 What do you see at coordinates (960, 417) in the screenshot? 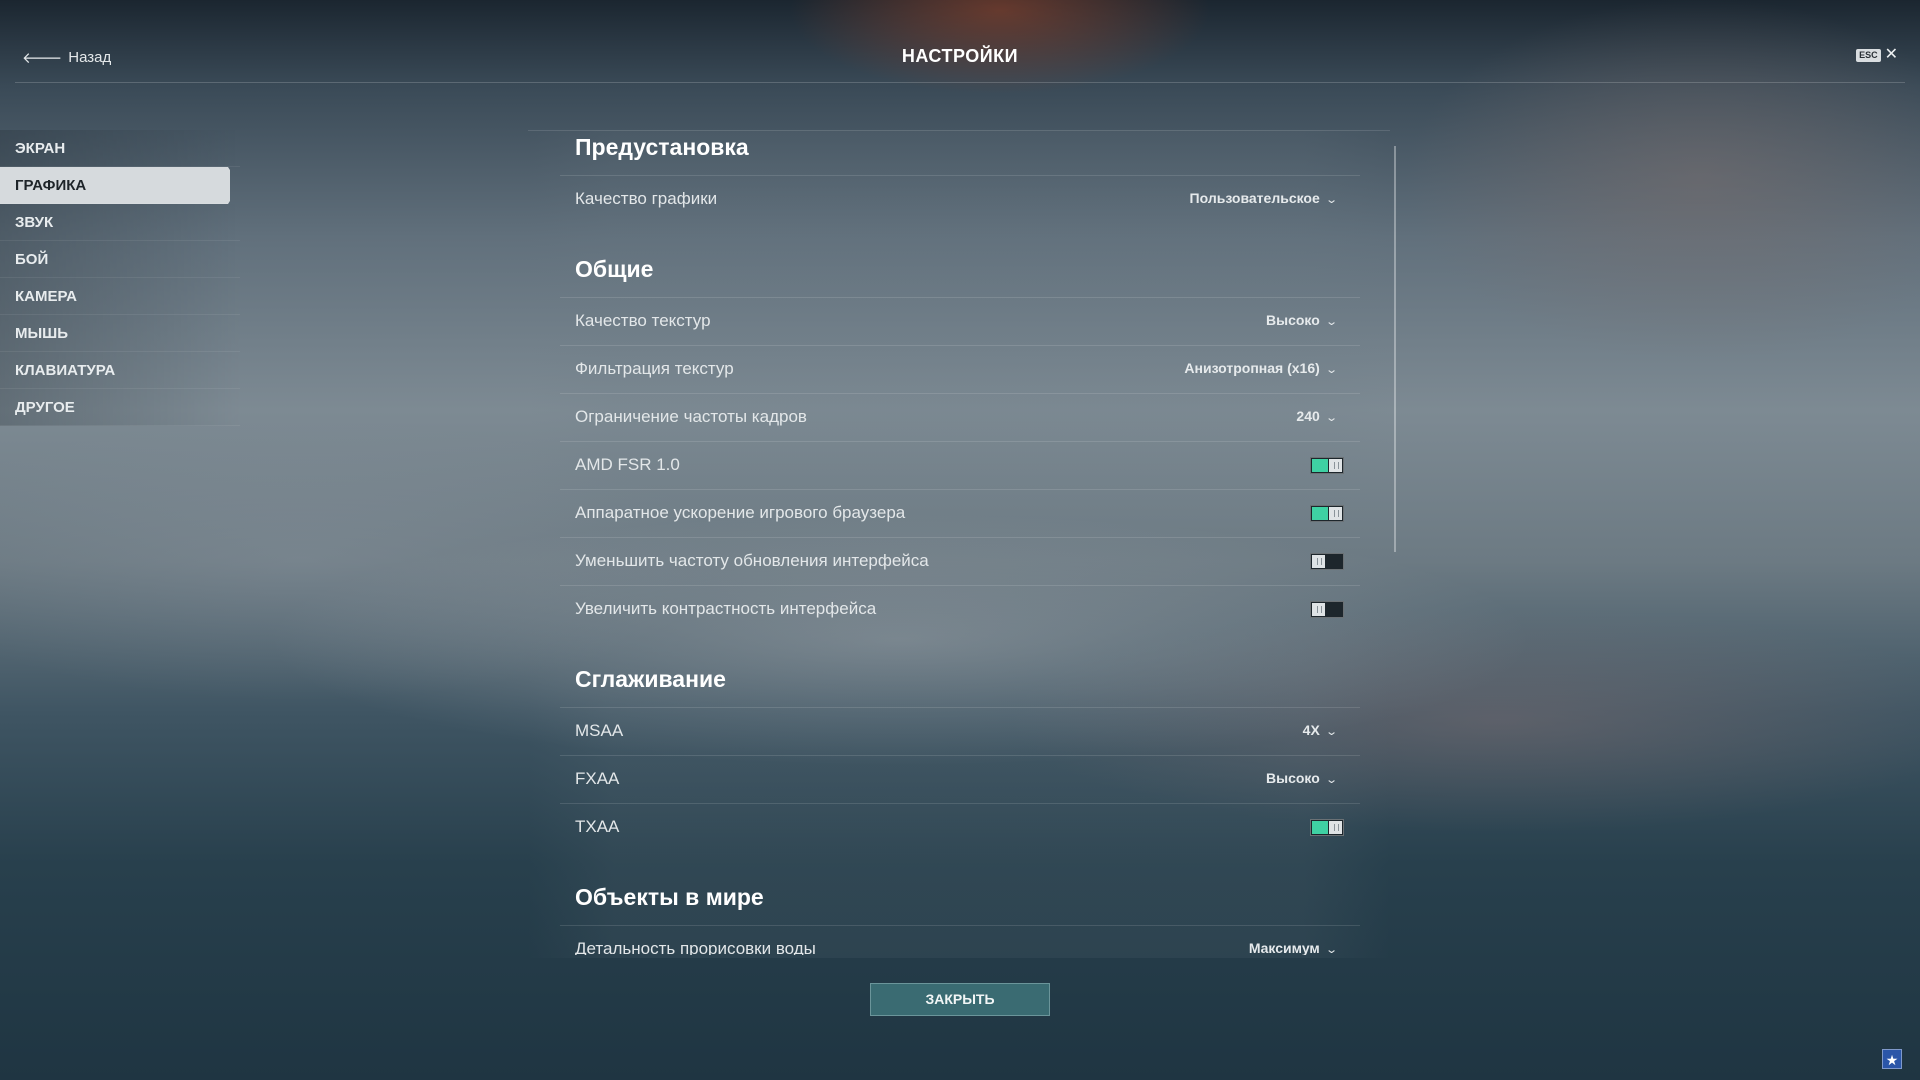
I see `setting-fps-limit: Ограничение частоты кадров 240 ⌄` at bounding box center [960, 417].